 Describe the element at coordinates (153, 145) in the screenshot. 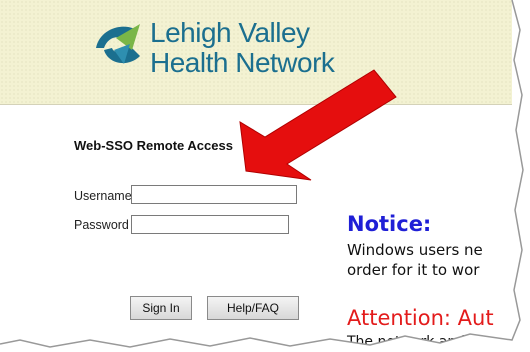

I see `section-title: Web-SSO Remote Access` at that location.